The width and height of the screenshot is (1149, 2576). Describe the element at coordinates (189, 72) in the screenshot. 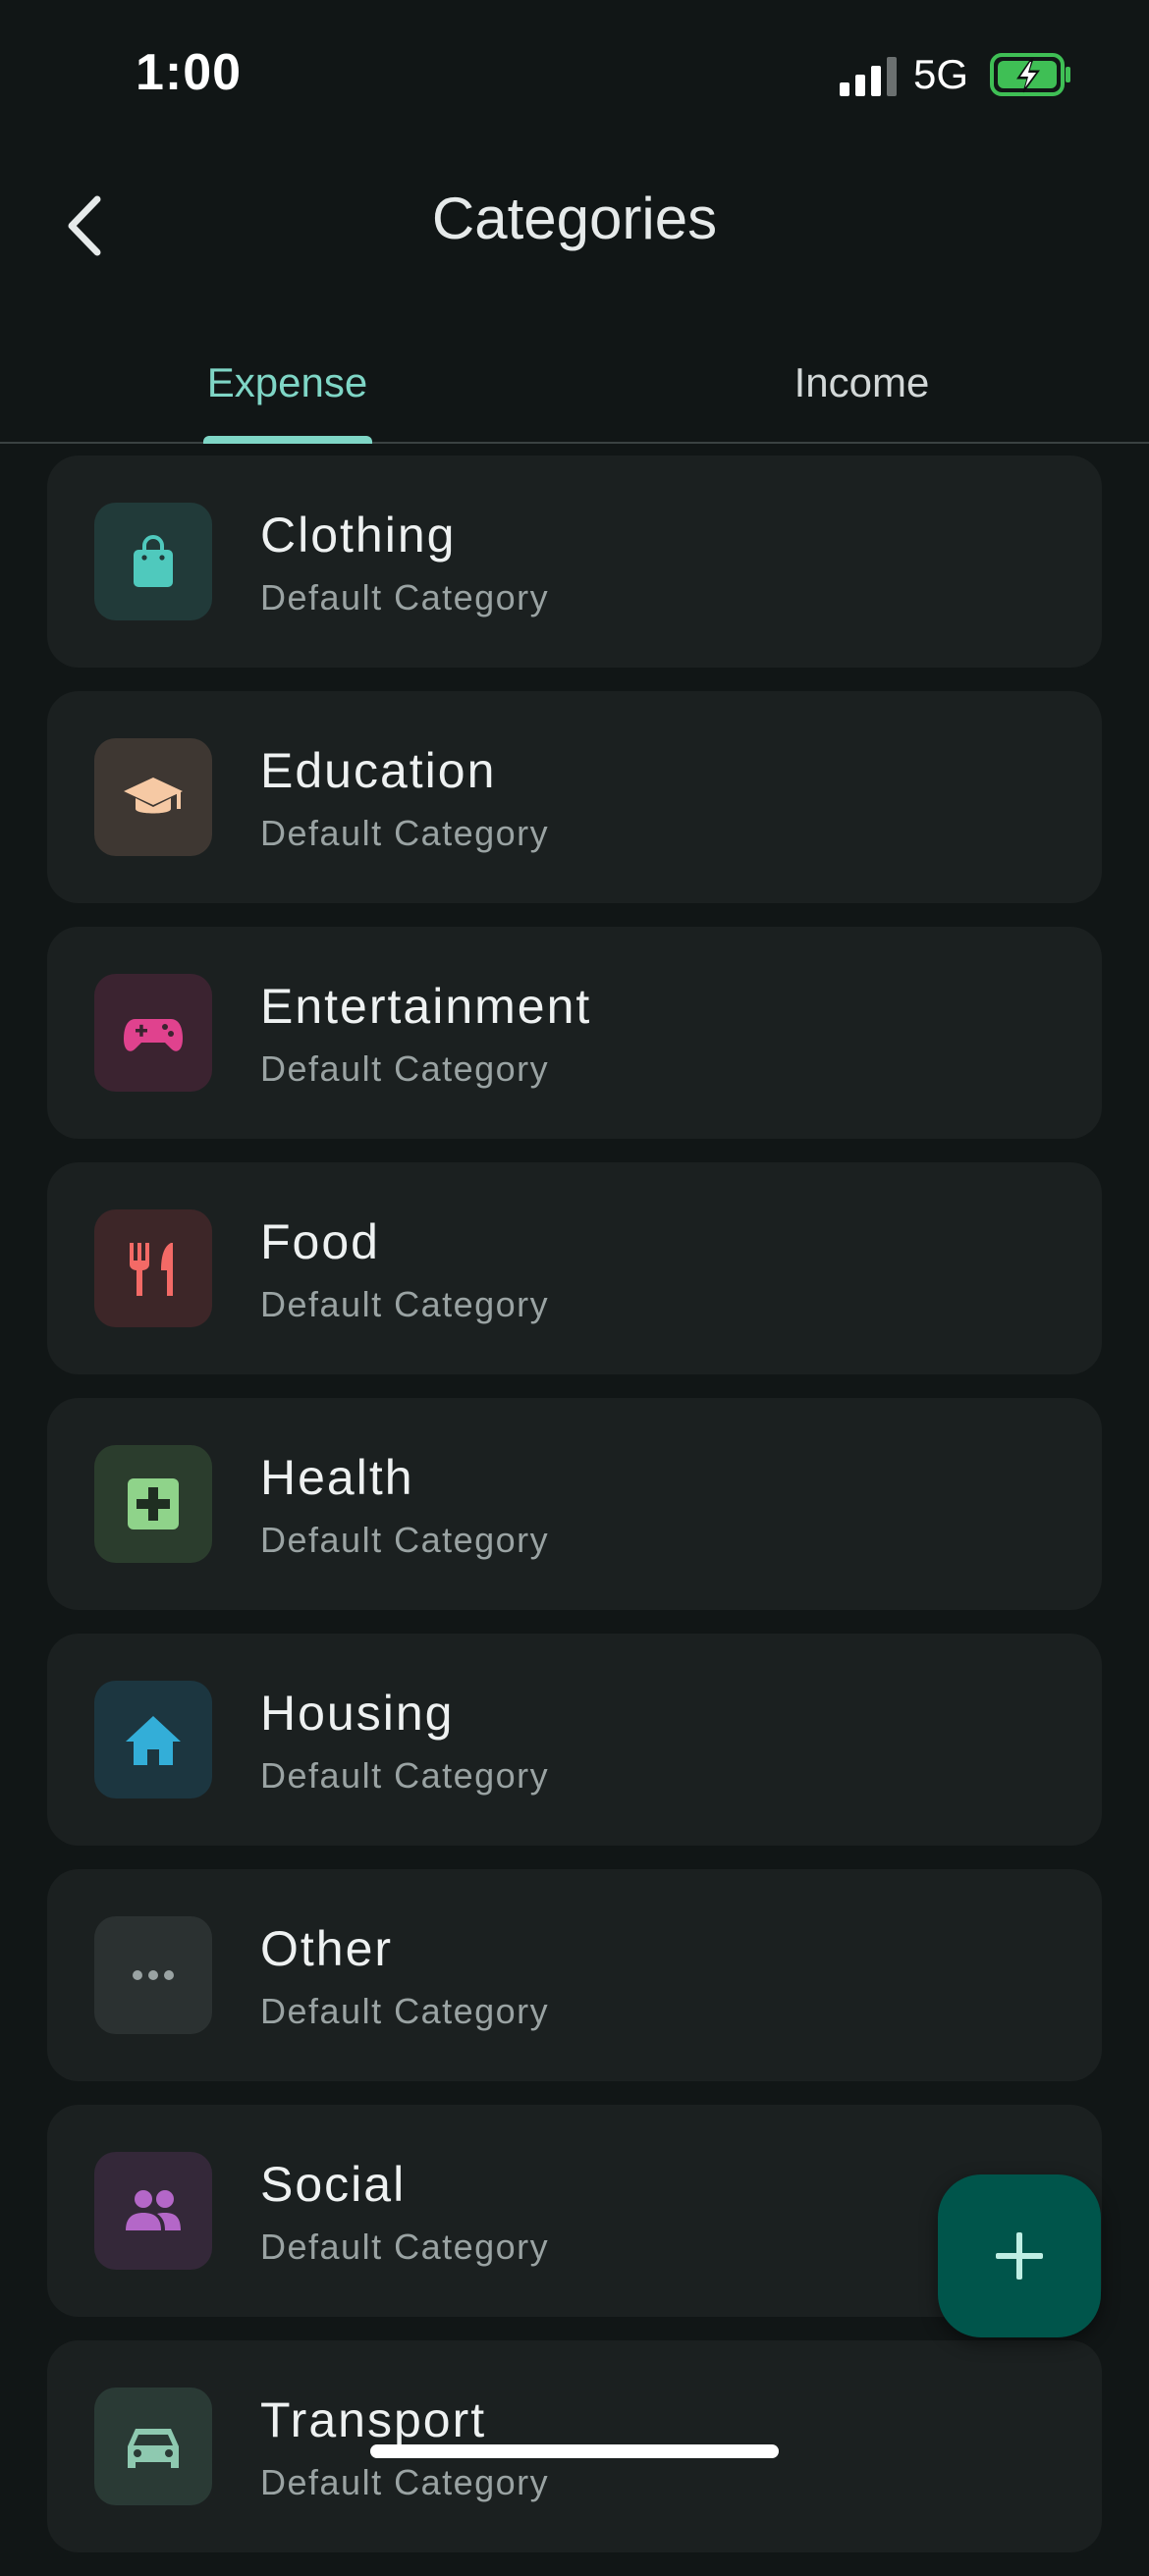

I see `status-time: 1:00` at that location.